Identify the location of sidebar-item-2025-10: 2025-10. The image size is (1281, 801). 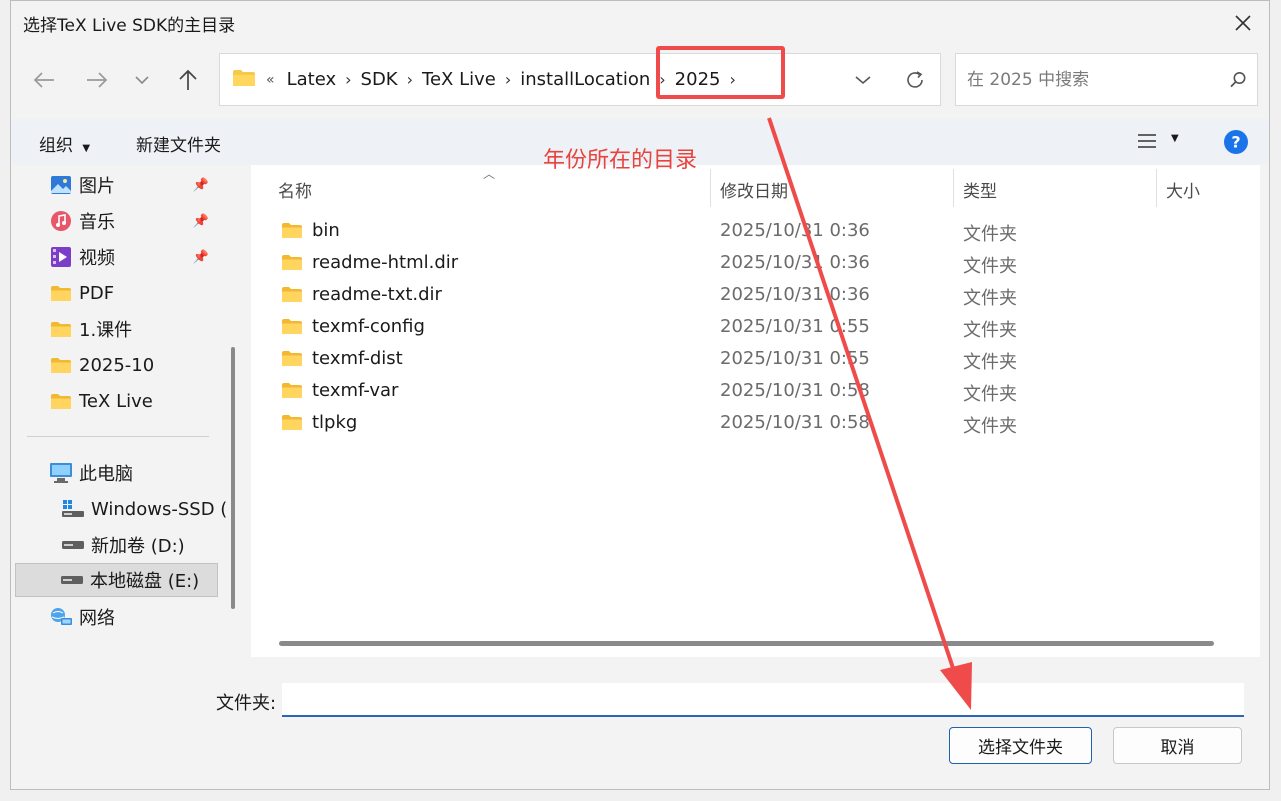
(101, 365).